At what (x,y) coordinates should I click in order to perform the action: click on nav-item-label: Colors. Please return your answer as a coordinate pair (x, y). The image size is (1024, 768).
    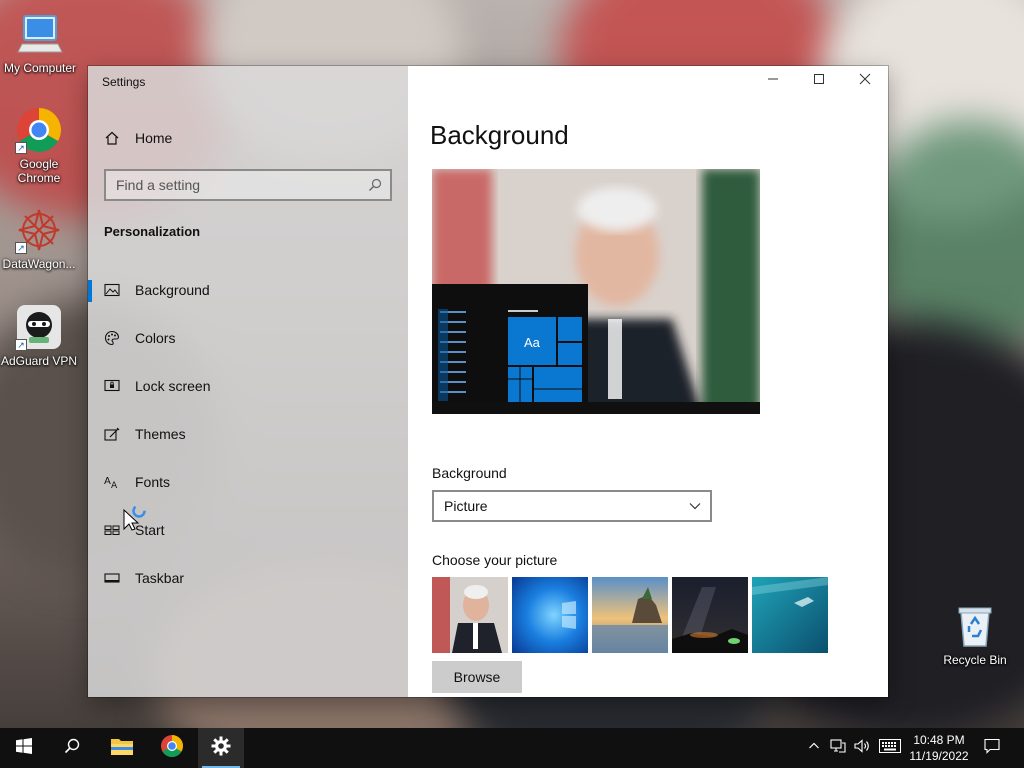
    Looking at the image, I should click on (155, 338).